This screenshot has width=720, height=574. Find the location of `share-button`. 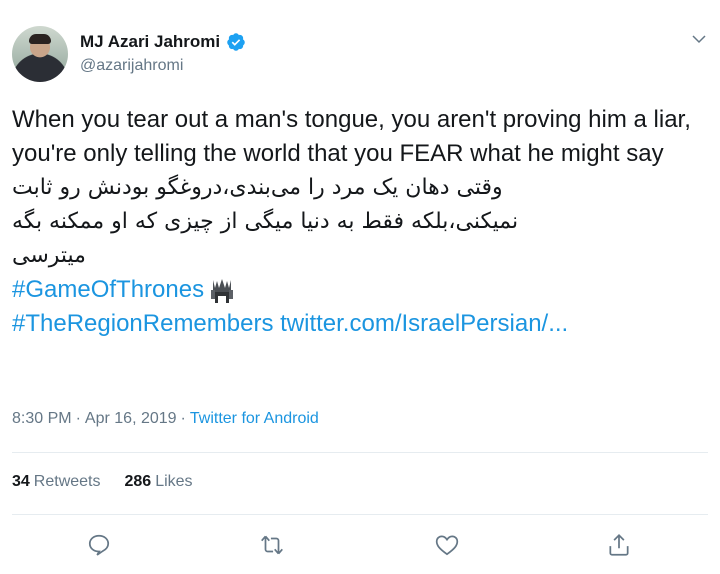

share-button is located at coordinates (619, 545).